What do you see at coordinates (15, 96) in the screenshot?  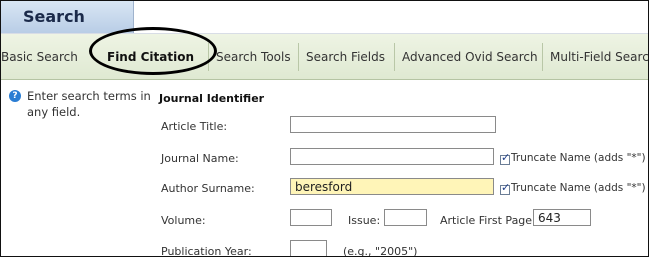 I see `help-icon: ?` at bounding box center [15, 96].